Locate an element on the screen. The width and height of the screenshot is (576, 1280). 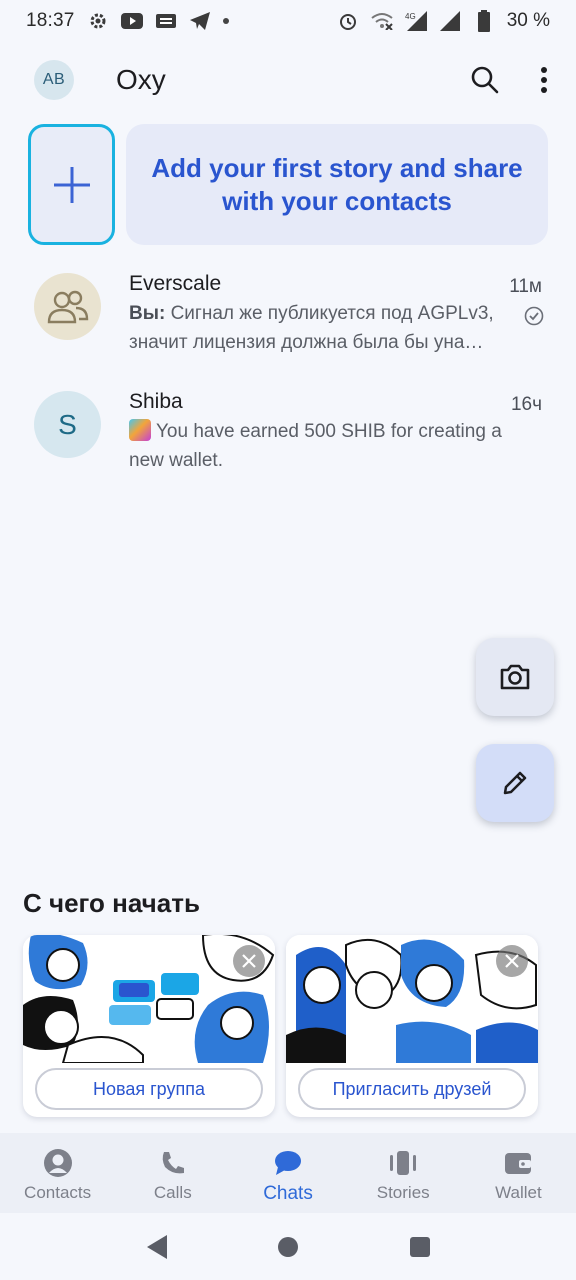
tab-chats: Chats is located at coordinates (287, 1173).